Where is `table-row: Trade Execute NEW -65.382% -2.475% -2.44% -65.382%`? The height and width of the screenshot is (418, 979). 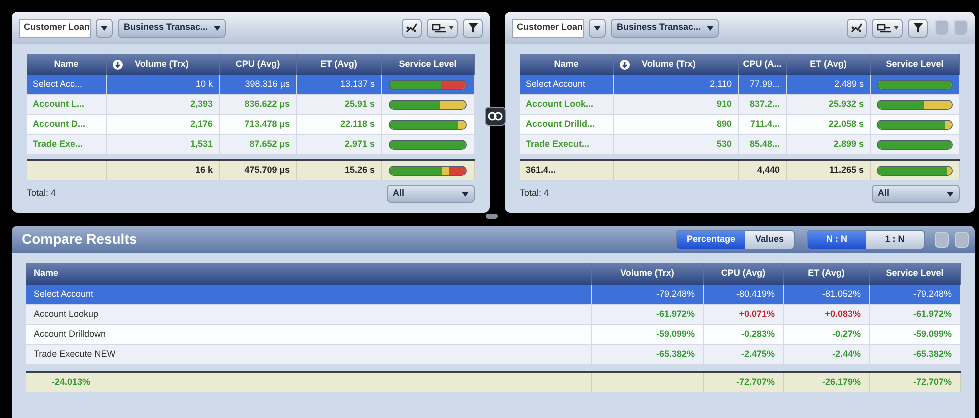 table-row: Trade Execute NEW -65.382% -2.475% -2.44% -65.382% is located at coordinates (493, 355).